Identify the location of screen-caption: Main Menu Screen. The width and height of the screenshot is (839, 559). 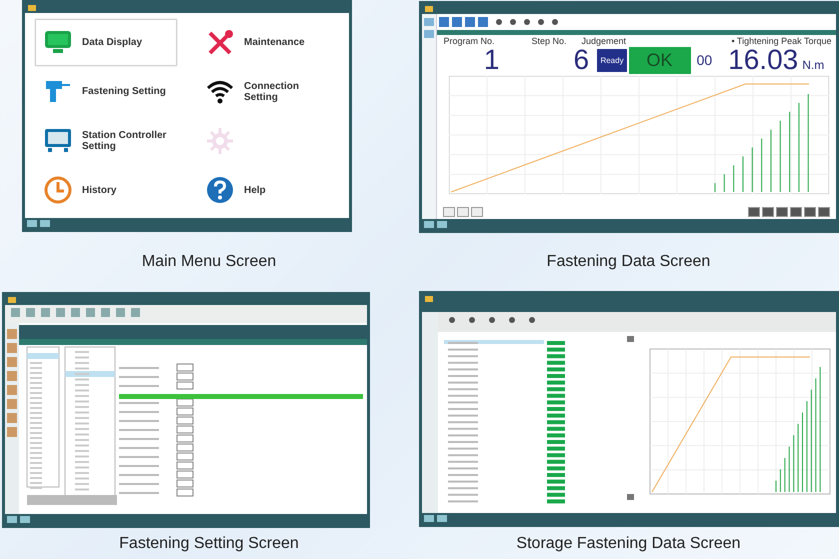
(209, 262).